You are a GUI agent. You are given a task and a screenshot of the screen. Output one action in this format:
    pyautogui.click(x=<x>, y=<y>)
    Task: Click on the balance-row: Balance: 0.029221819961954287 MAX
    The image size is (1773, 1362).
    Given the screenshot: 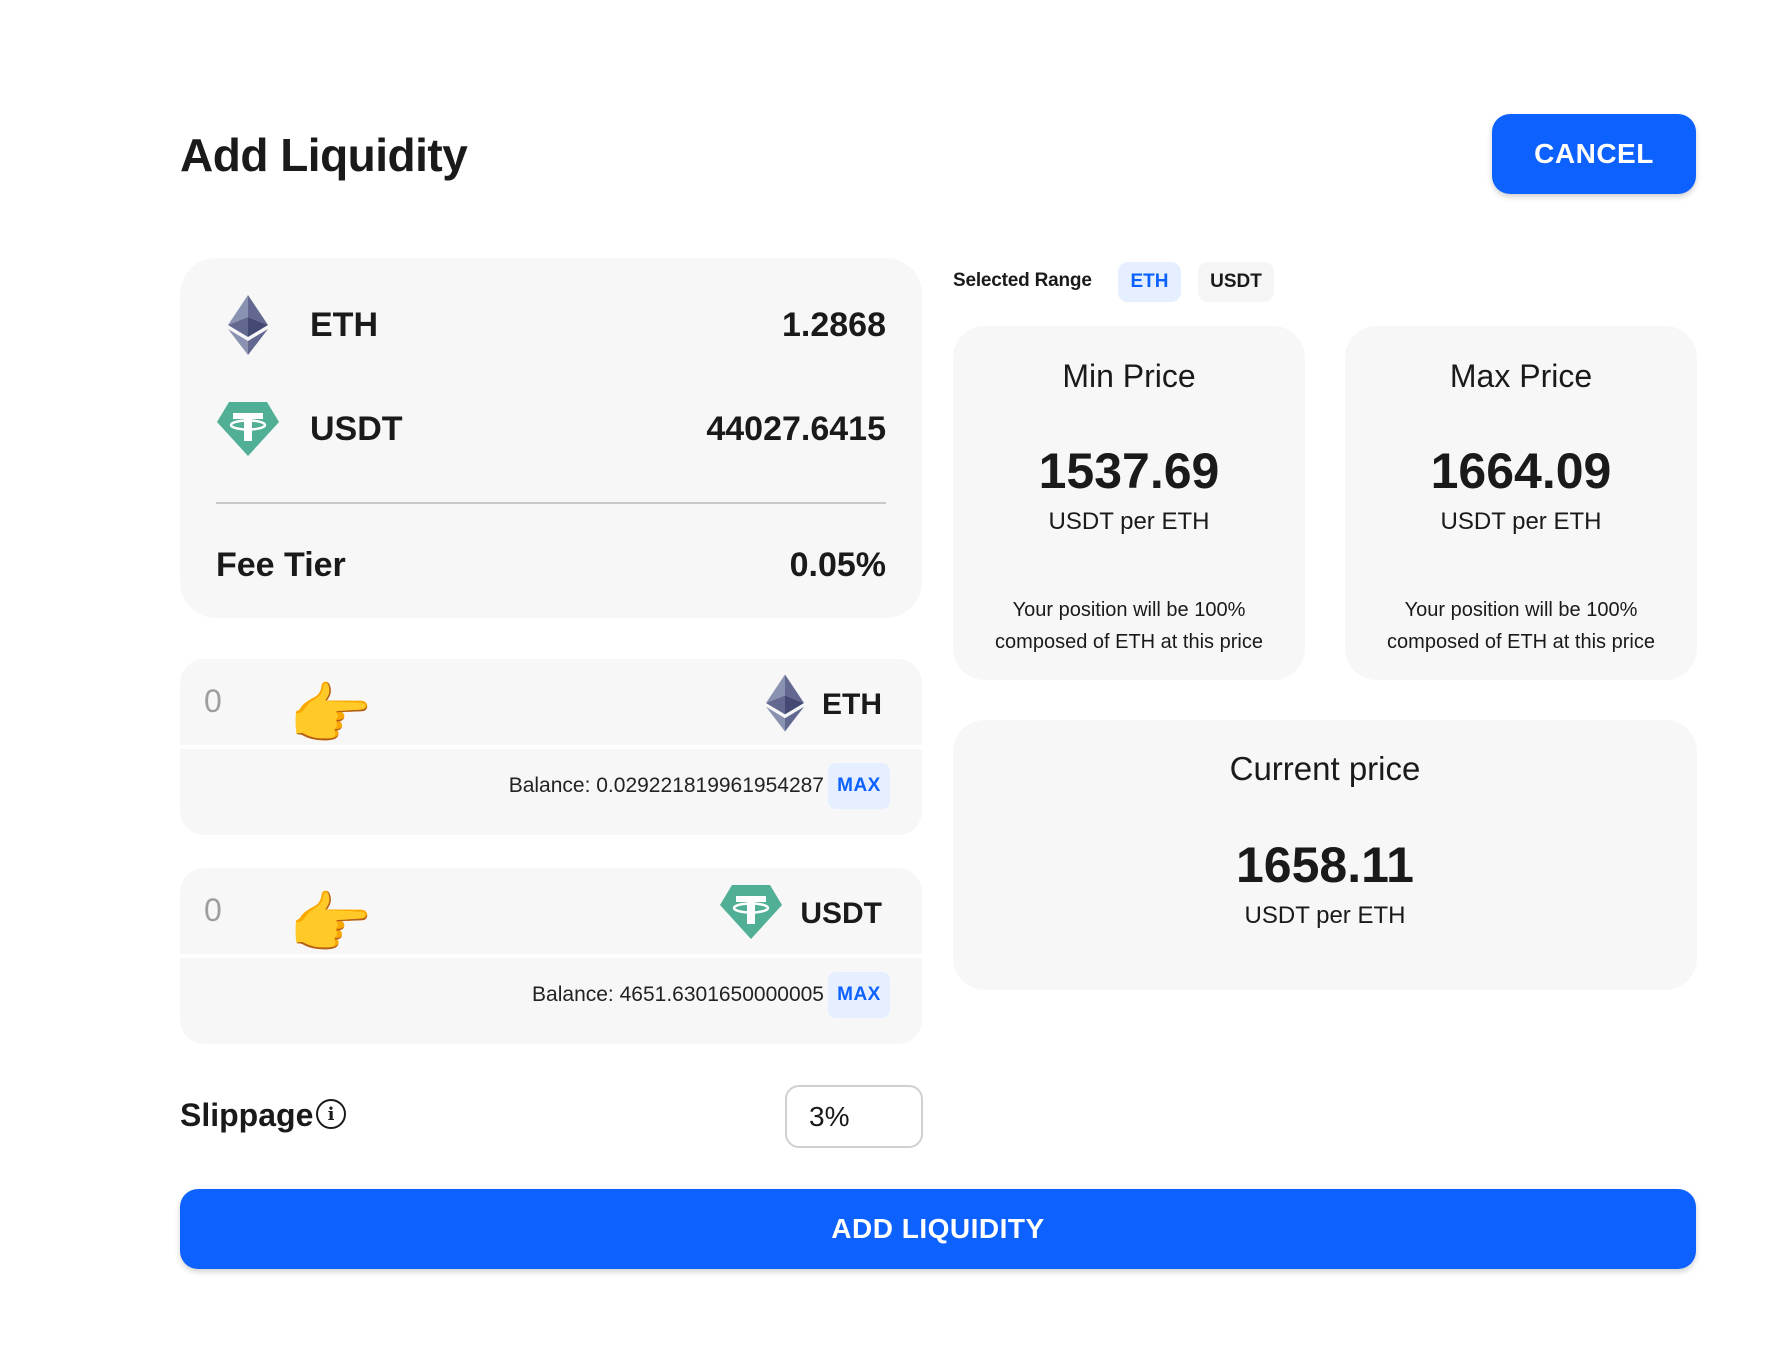 What is the action you would take?
    pyautogui.click(x=699, y=786)
    